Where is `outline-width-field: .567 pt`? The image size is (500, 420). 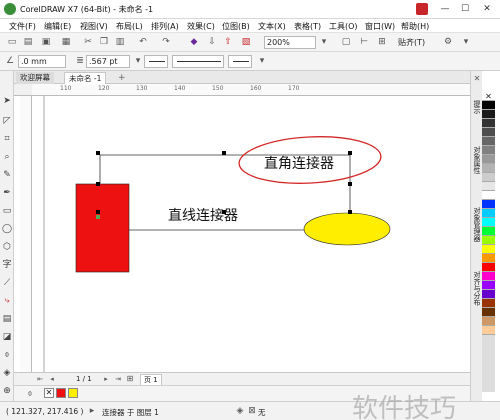
outline-width-field: .567 pt is located at coordinates (108, 61).